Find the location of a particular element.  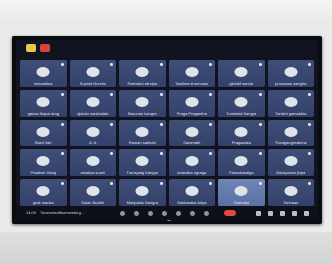

participant-name: A. A is located at coordinates (93, 143).